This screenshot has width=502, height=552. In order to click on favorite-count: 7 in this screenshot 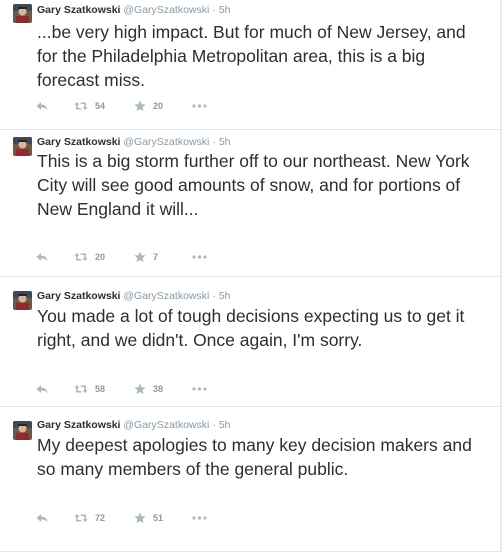, I will do `click(156, 257)`.